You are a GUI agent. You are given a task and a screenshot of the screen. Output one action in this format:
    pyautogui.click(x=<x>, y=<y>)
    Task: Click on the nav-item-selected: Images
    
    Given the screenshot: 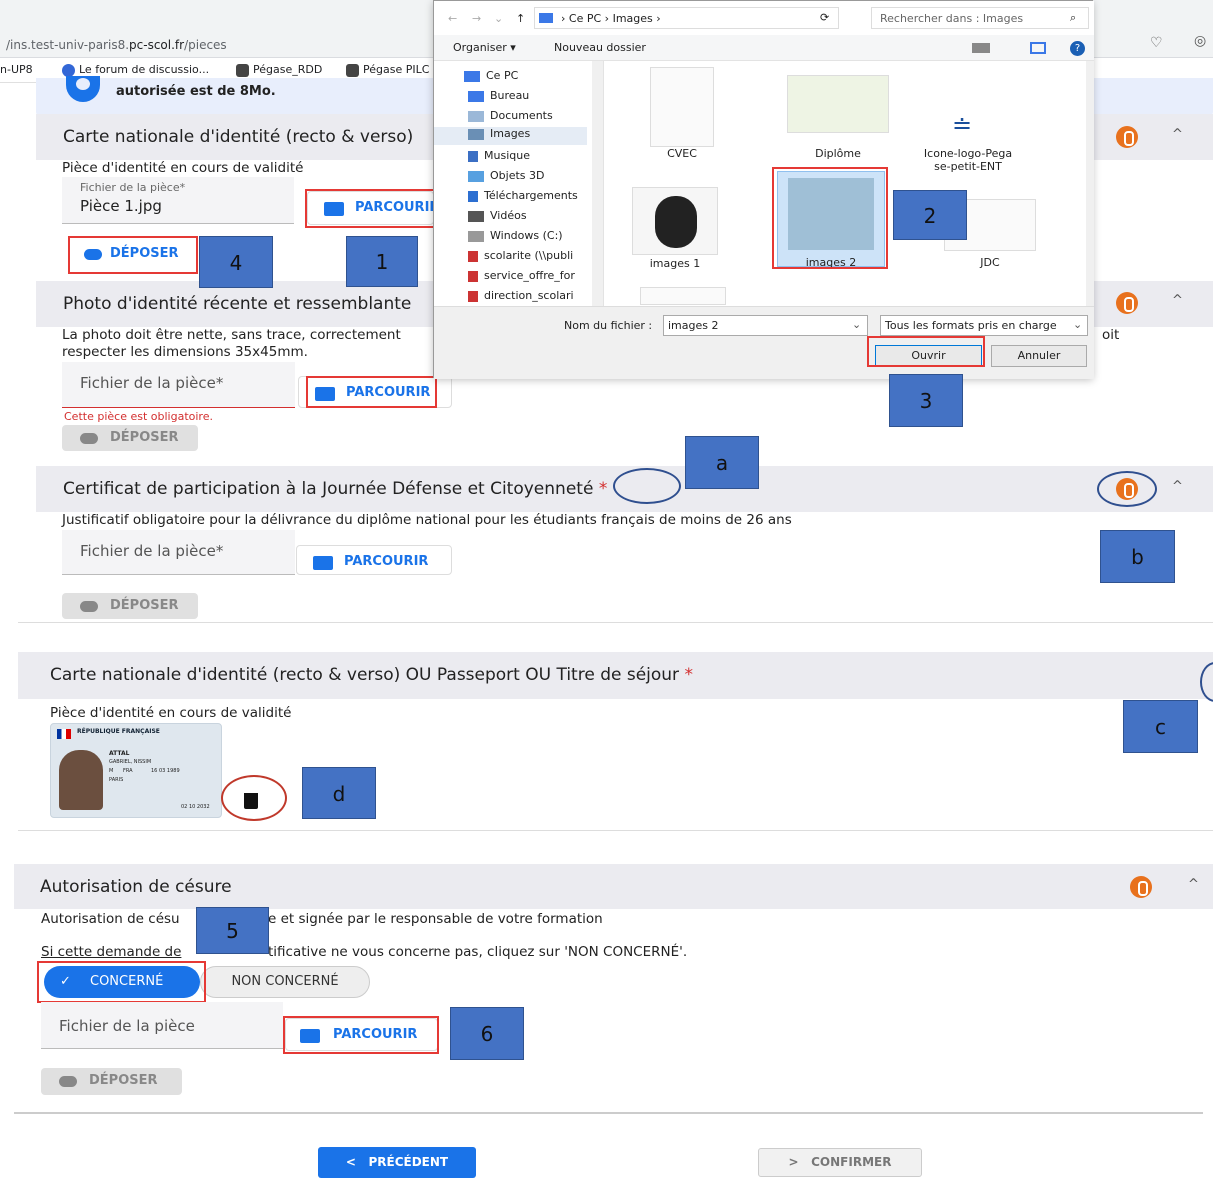 What is the action you would take?
    pyautogui.click(x=510, y=136)
    